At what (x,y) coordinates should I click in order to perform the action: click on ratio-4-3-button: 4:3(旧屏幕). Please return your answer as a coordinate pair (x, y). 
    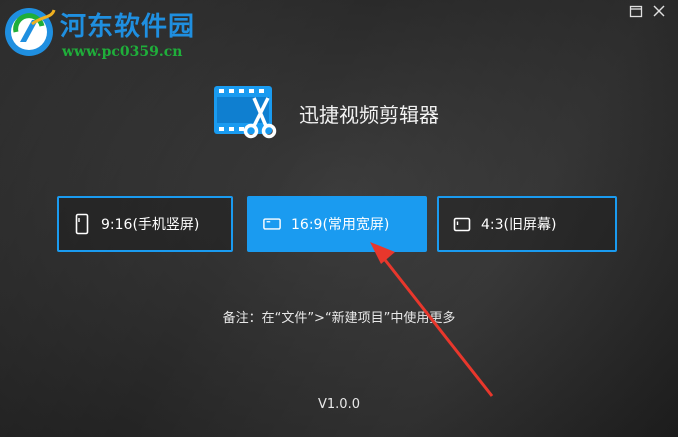
    Looking at the image, I should click on (527, 224).